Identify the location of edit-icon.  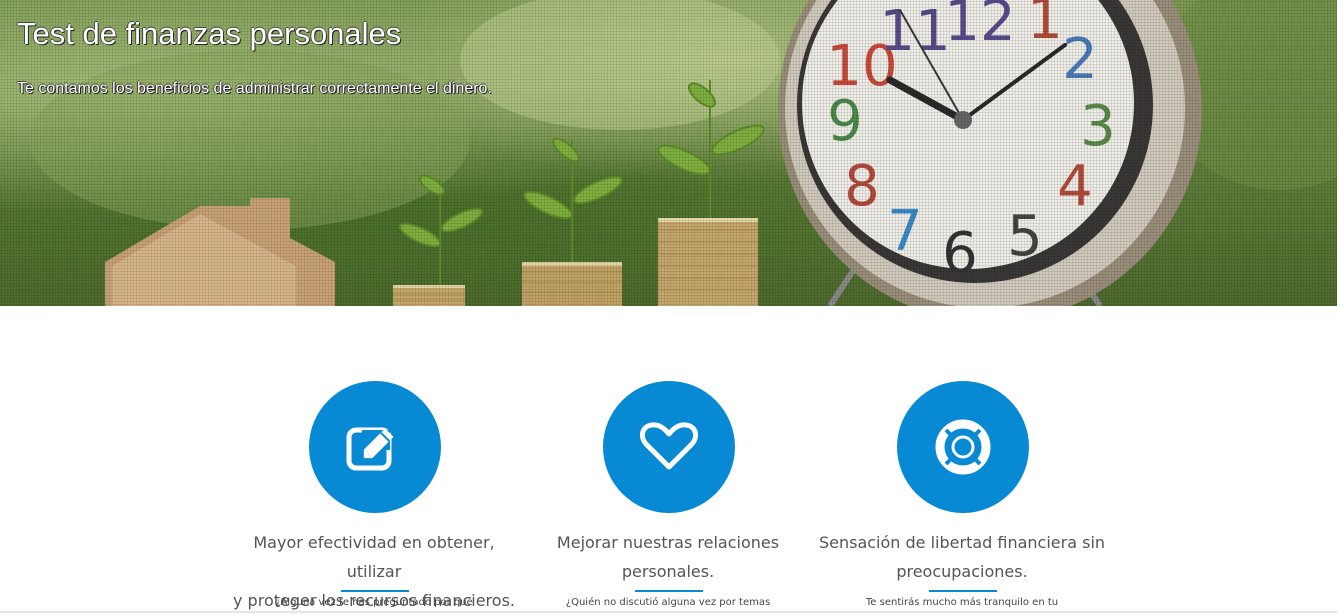
(370, 449).